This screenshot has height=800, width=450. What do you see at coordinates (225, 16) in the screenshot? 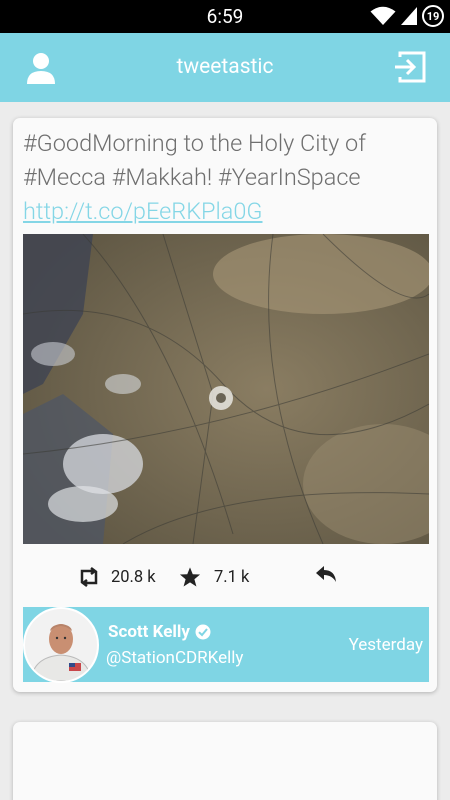
I see `status-bar: 6:59 19` at bounding box center [225, 16].